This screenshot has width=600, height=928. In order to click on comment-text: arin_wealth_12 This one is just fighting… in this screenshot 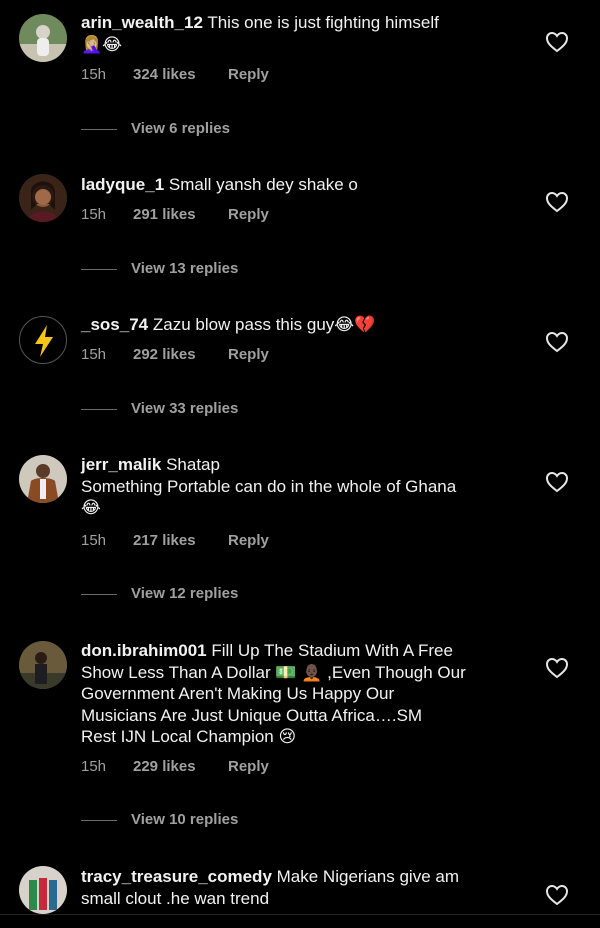, I will do `click(306, 33)`.